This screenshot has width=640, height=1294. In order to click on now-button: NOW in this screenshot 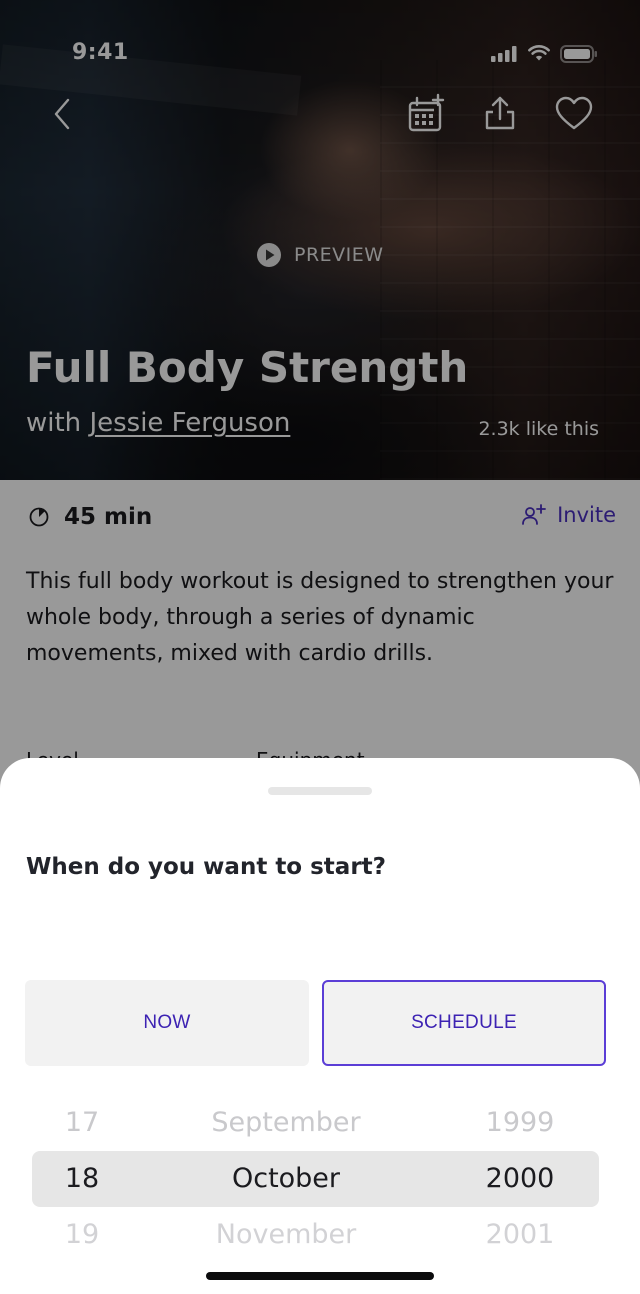, I will do `click(167, 1023)`.